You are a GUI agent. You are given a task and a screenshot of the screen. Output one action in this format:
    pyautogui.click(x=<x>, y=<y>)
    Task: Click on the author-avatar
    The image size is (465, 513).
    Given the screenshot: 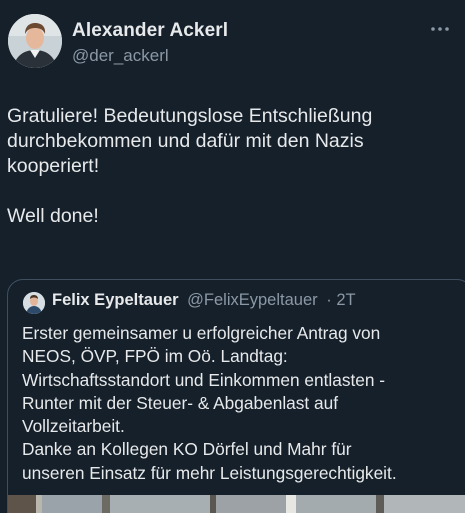 What is the action you would take?
    pyautogui.click(x=35, y=41)
    